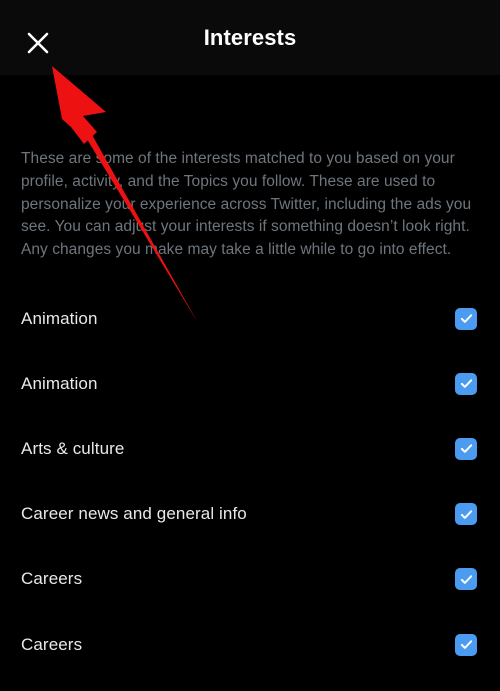  I want to click on interest-label: Career news and general info, so click(134, 514).